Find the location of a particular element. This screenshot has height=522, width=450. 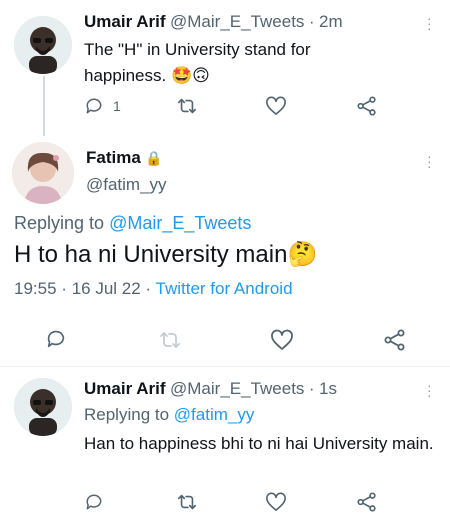

reply-count: 1 is located at coordinates (117, 106).